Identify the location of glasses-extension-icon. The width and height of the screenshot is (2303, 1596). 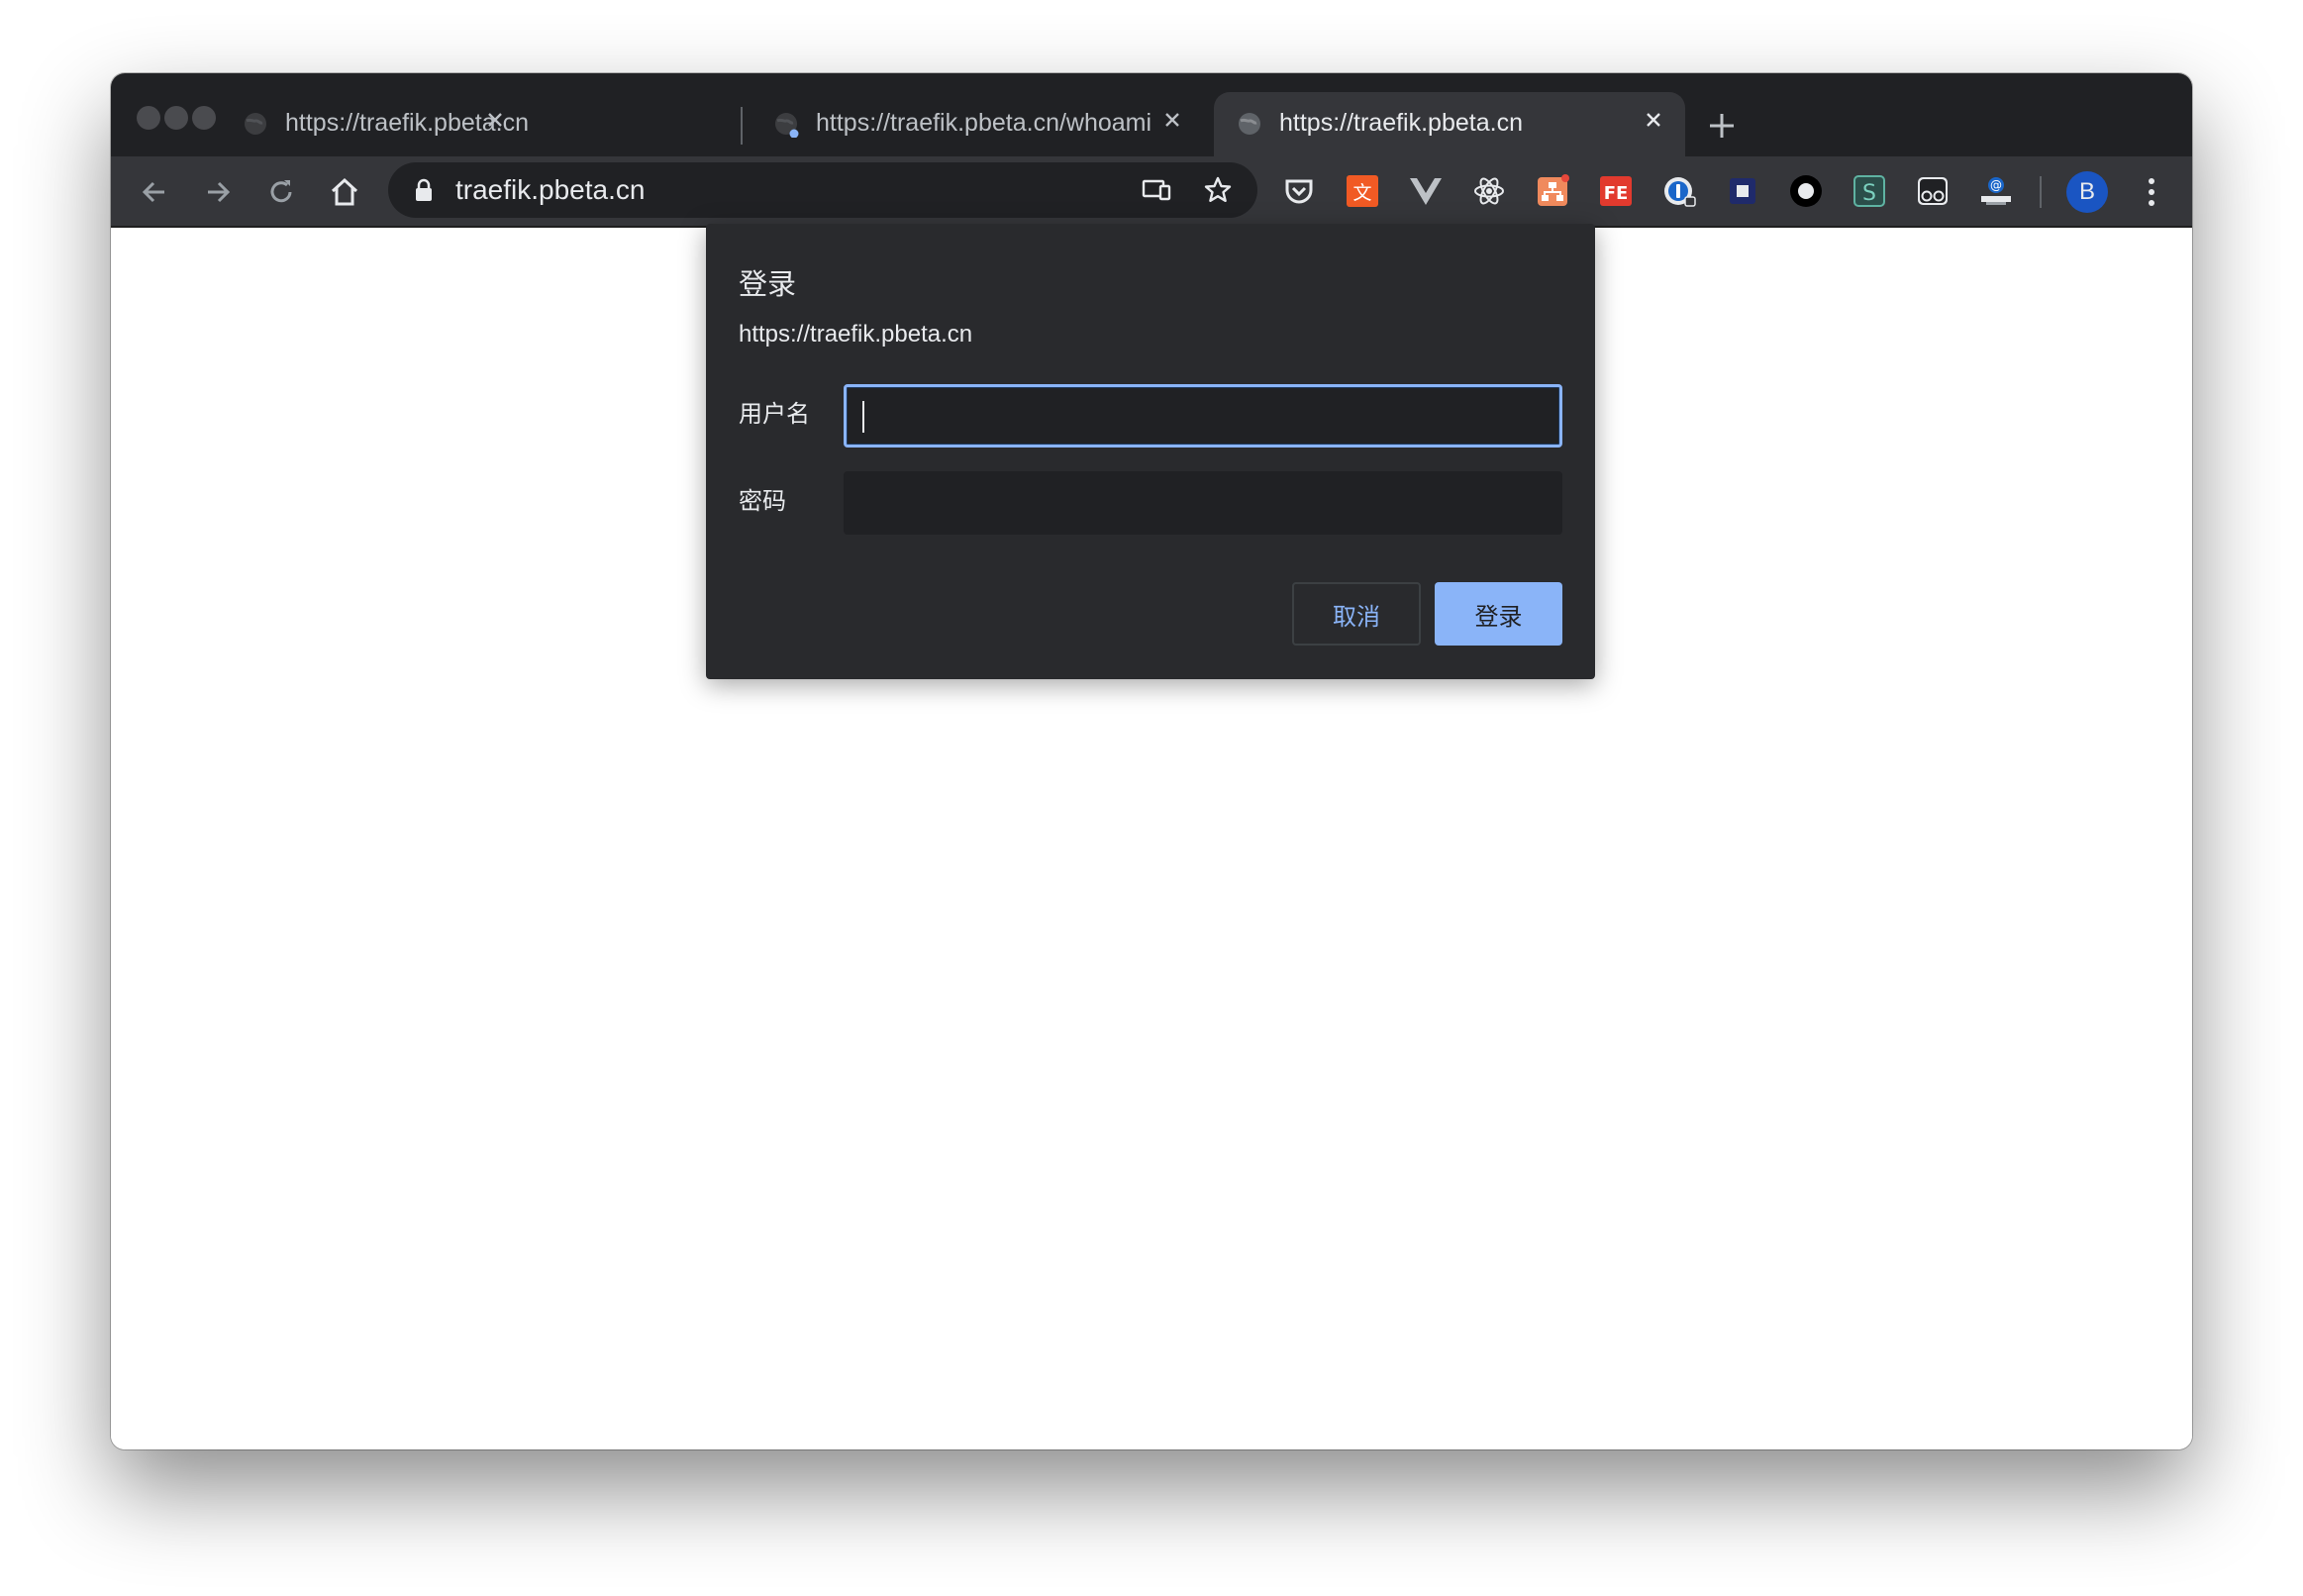
(1933, 191).